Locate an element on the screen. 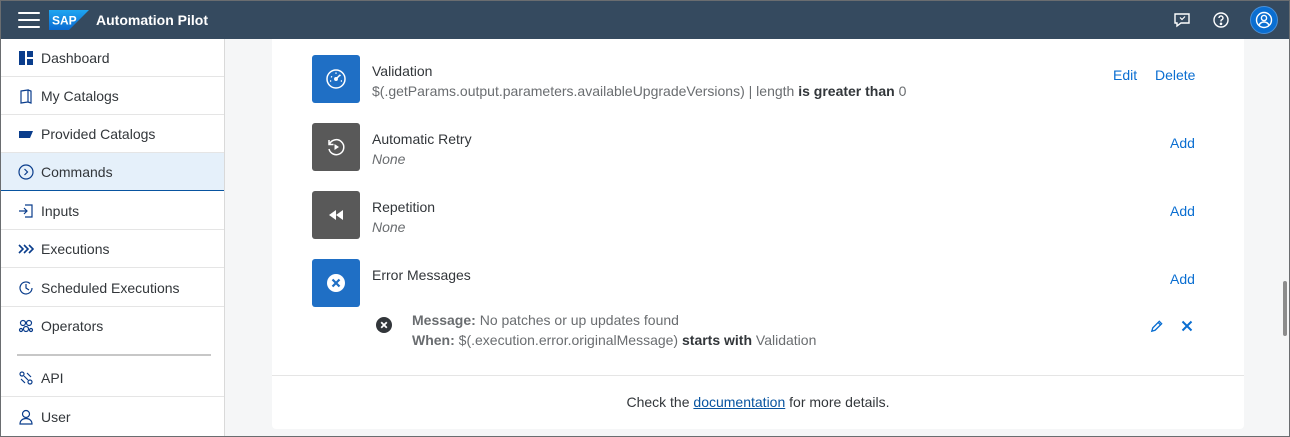 This screenshot has height=437, width=1290. repetition-title: Repetition is located at coordinates (404, 207).